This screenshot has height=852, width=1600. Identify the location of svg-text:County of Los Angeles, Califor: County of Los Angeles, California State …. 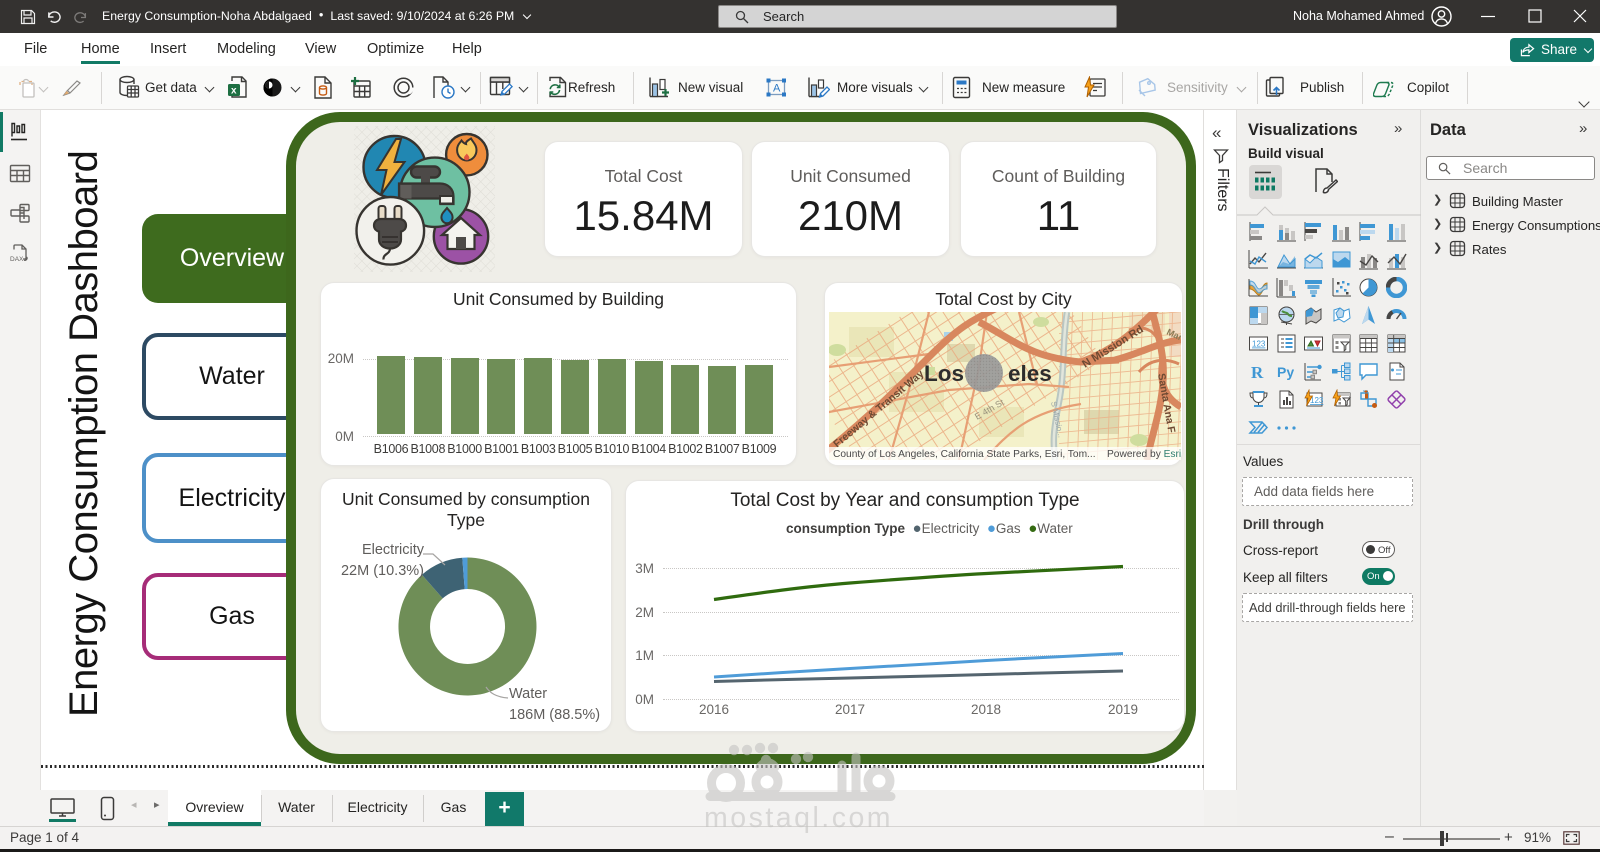
(964, 454).